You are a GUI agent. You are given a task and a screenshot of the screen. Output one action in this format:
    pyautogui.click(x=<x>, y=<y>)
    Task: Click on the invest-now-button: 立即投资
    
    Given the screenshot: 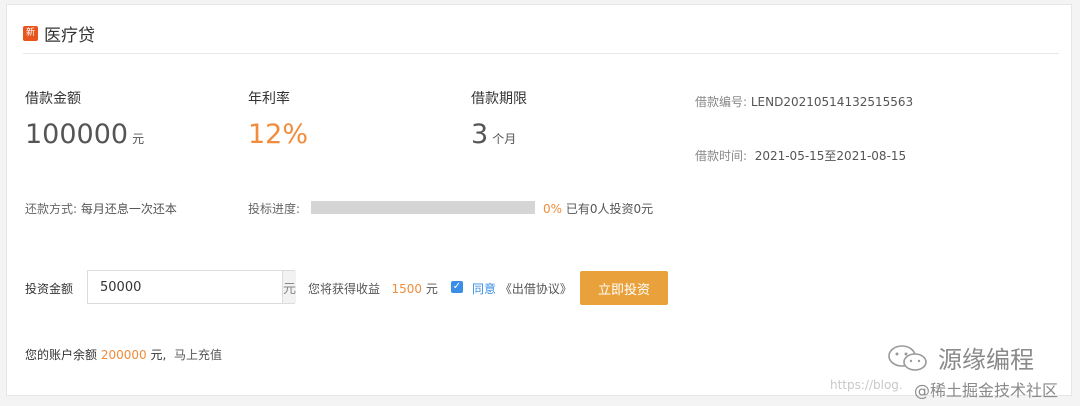 What is the action you would take?
    pyautogui.click(x=624, y=288)
    